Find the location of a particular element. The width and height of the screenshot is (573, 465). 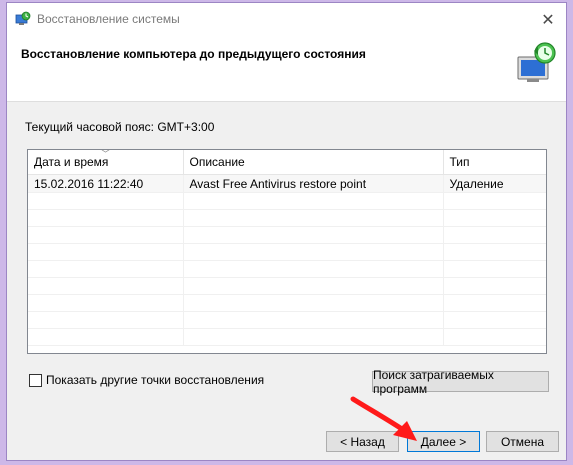

list-header: ﹀ Дата и время Описание Тип is located at coordinates (287, 162).